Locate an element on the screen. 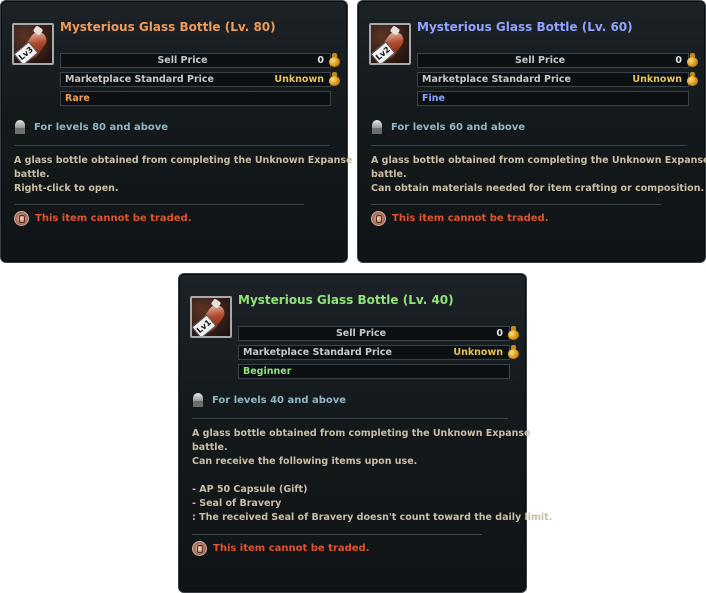  glass-bottle-icon: Lv3 is located at coordinates (33, 44).